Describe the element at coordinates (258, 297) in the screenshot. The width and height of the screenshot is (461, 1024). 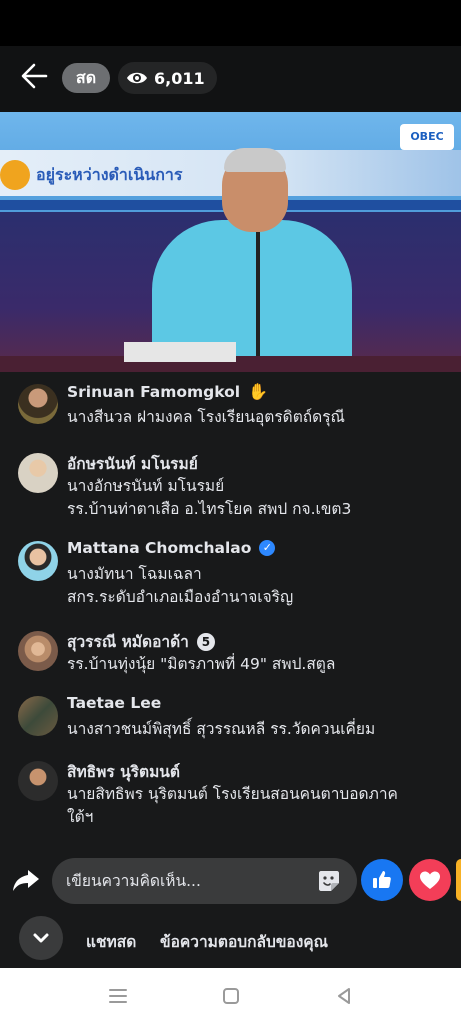
I see `microphone` at that location.